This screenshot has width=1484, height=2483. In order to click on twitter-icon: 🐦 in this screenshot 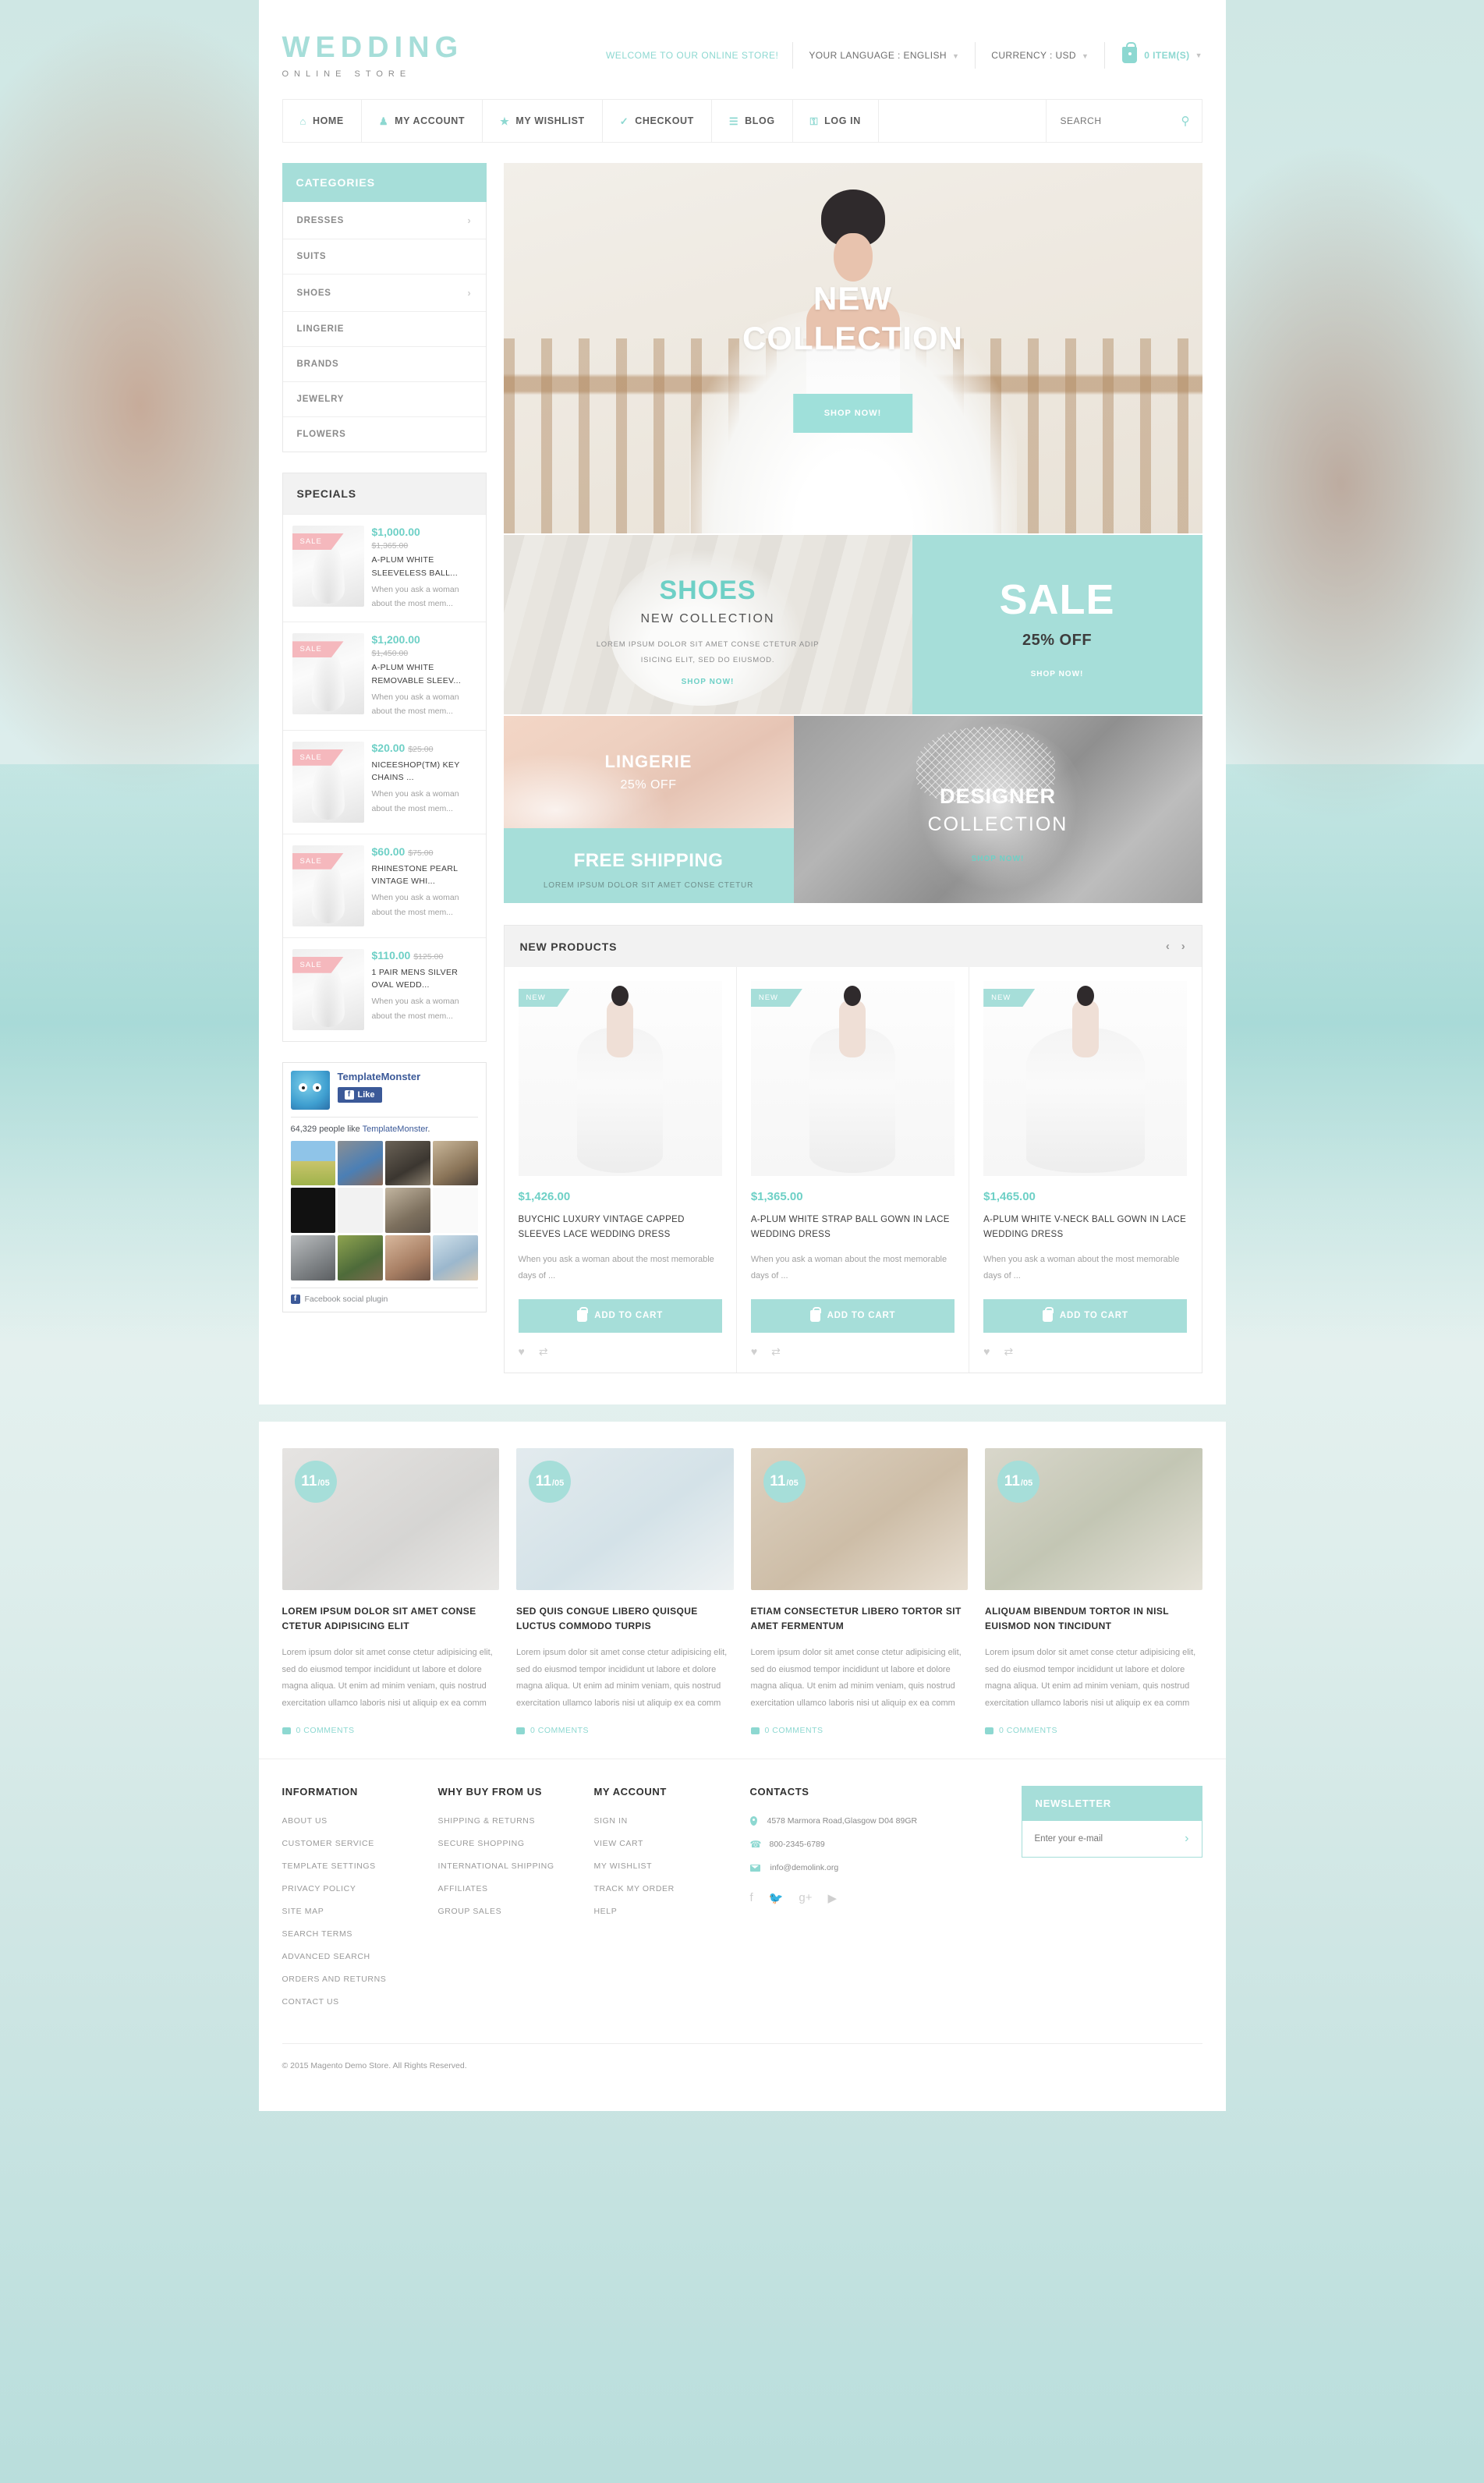, I will do `click(776, 1898)`.